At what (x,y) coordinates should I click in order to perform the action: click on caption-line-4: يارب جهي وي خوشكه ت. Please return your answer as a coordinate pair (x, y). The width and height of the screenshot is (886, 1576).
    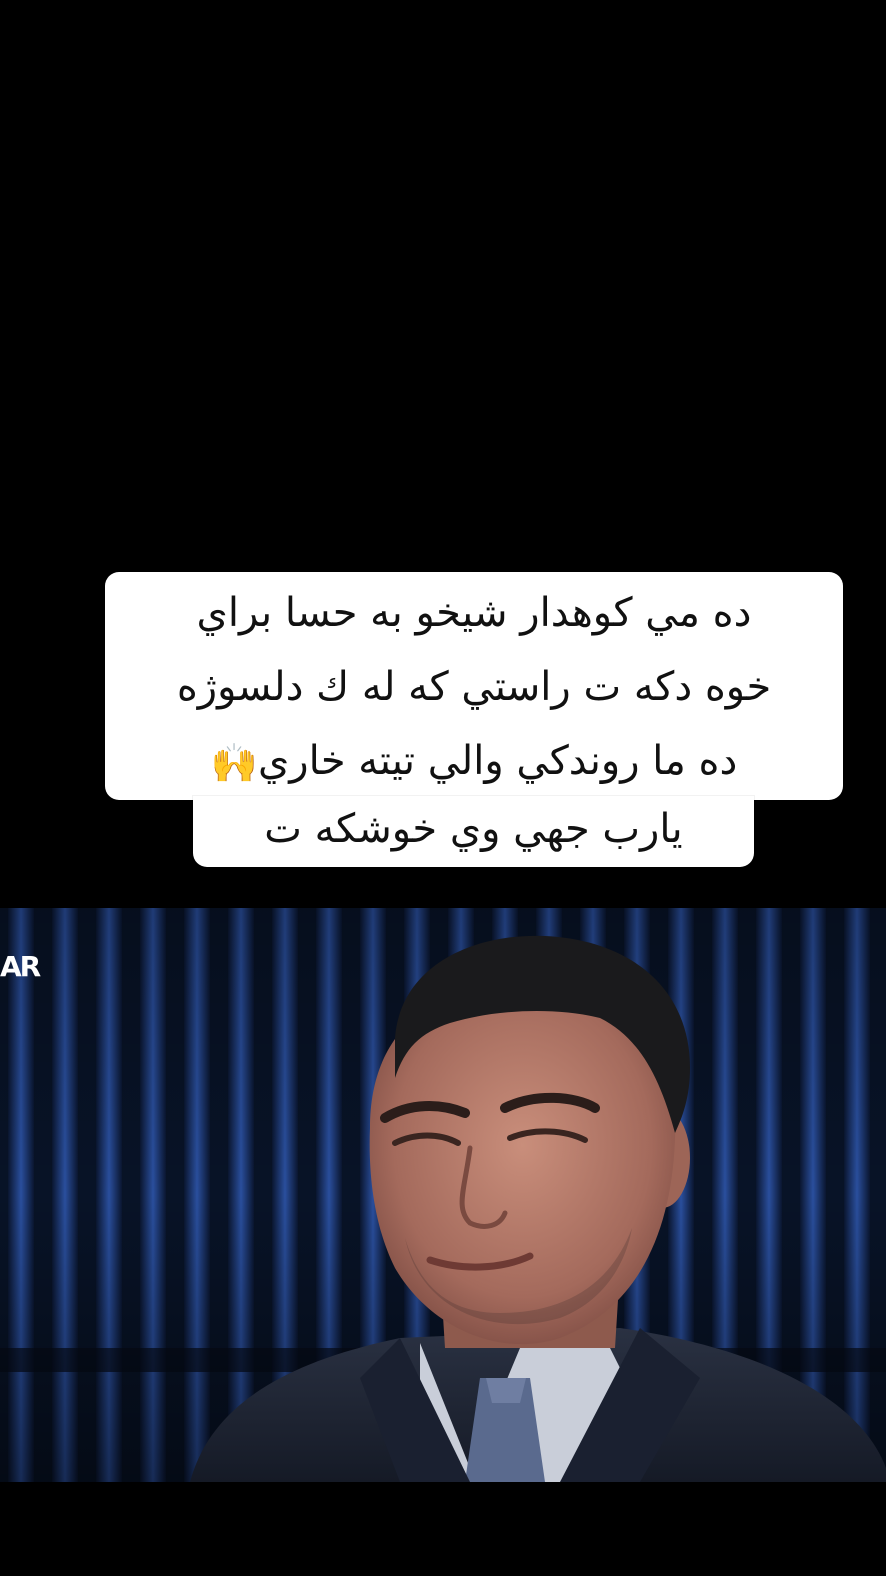
    Looking at the image, I should click on (473, 829).